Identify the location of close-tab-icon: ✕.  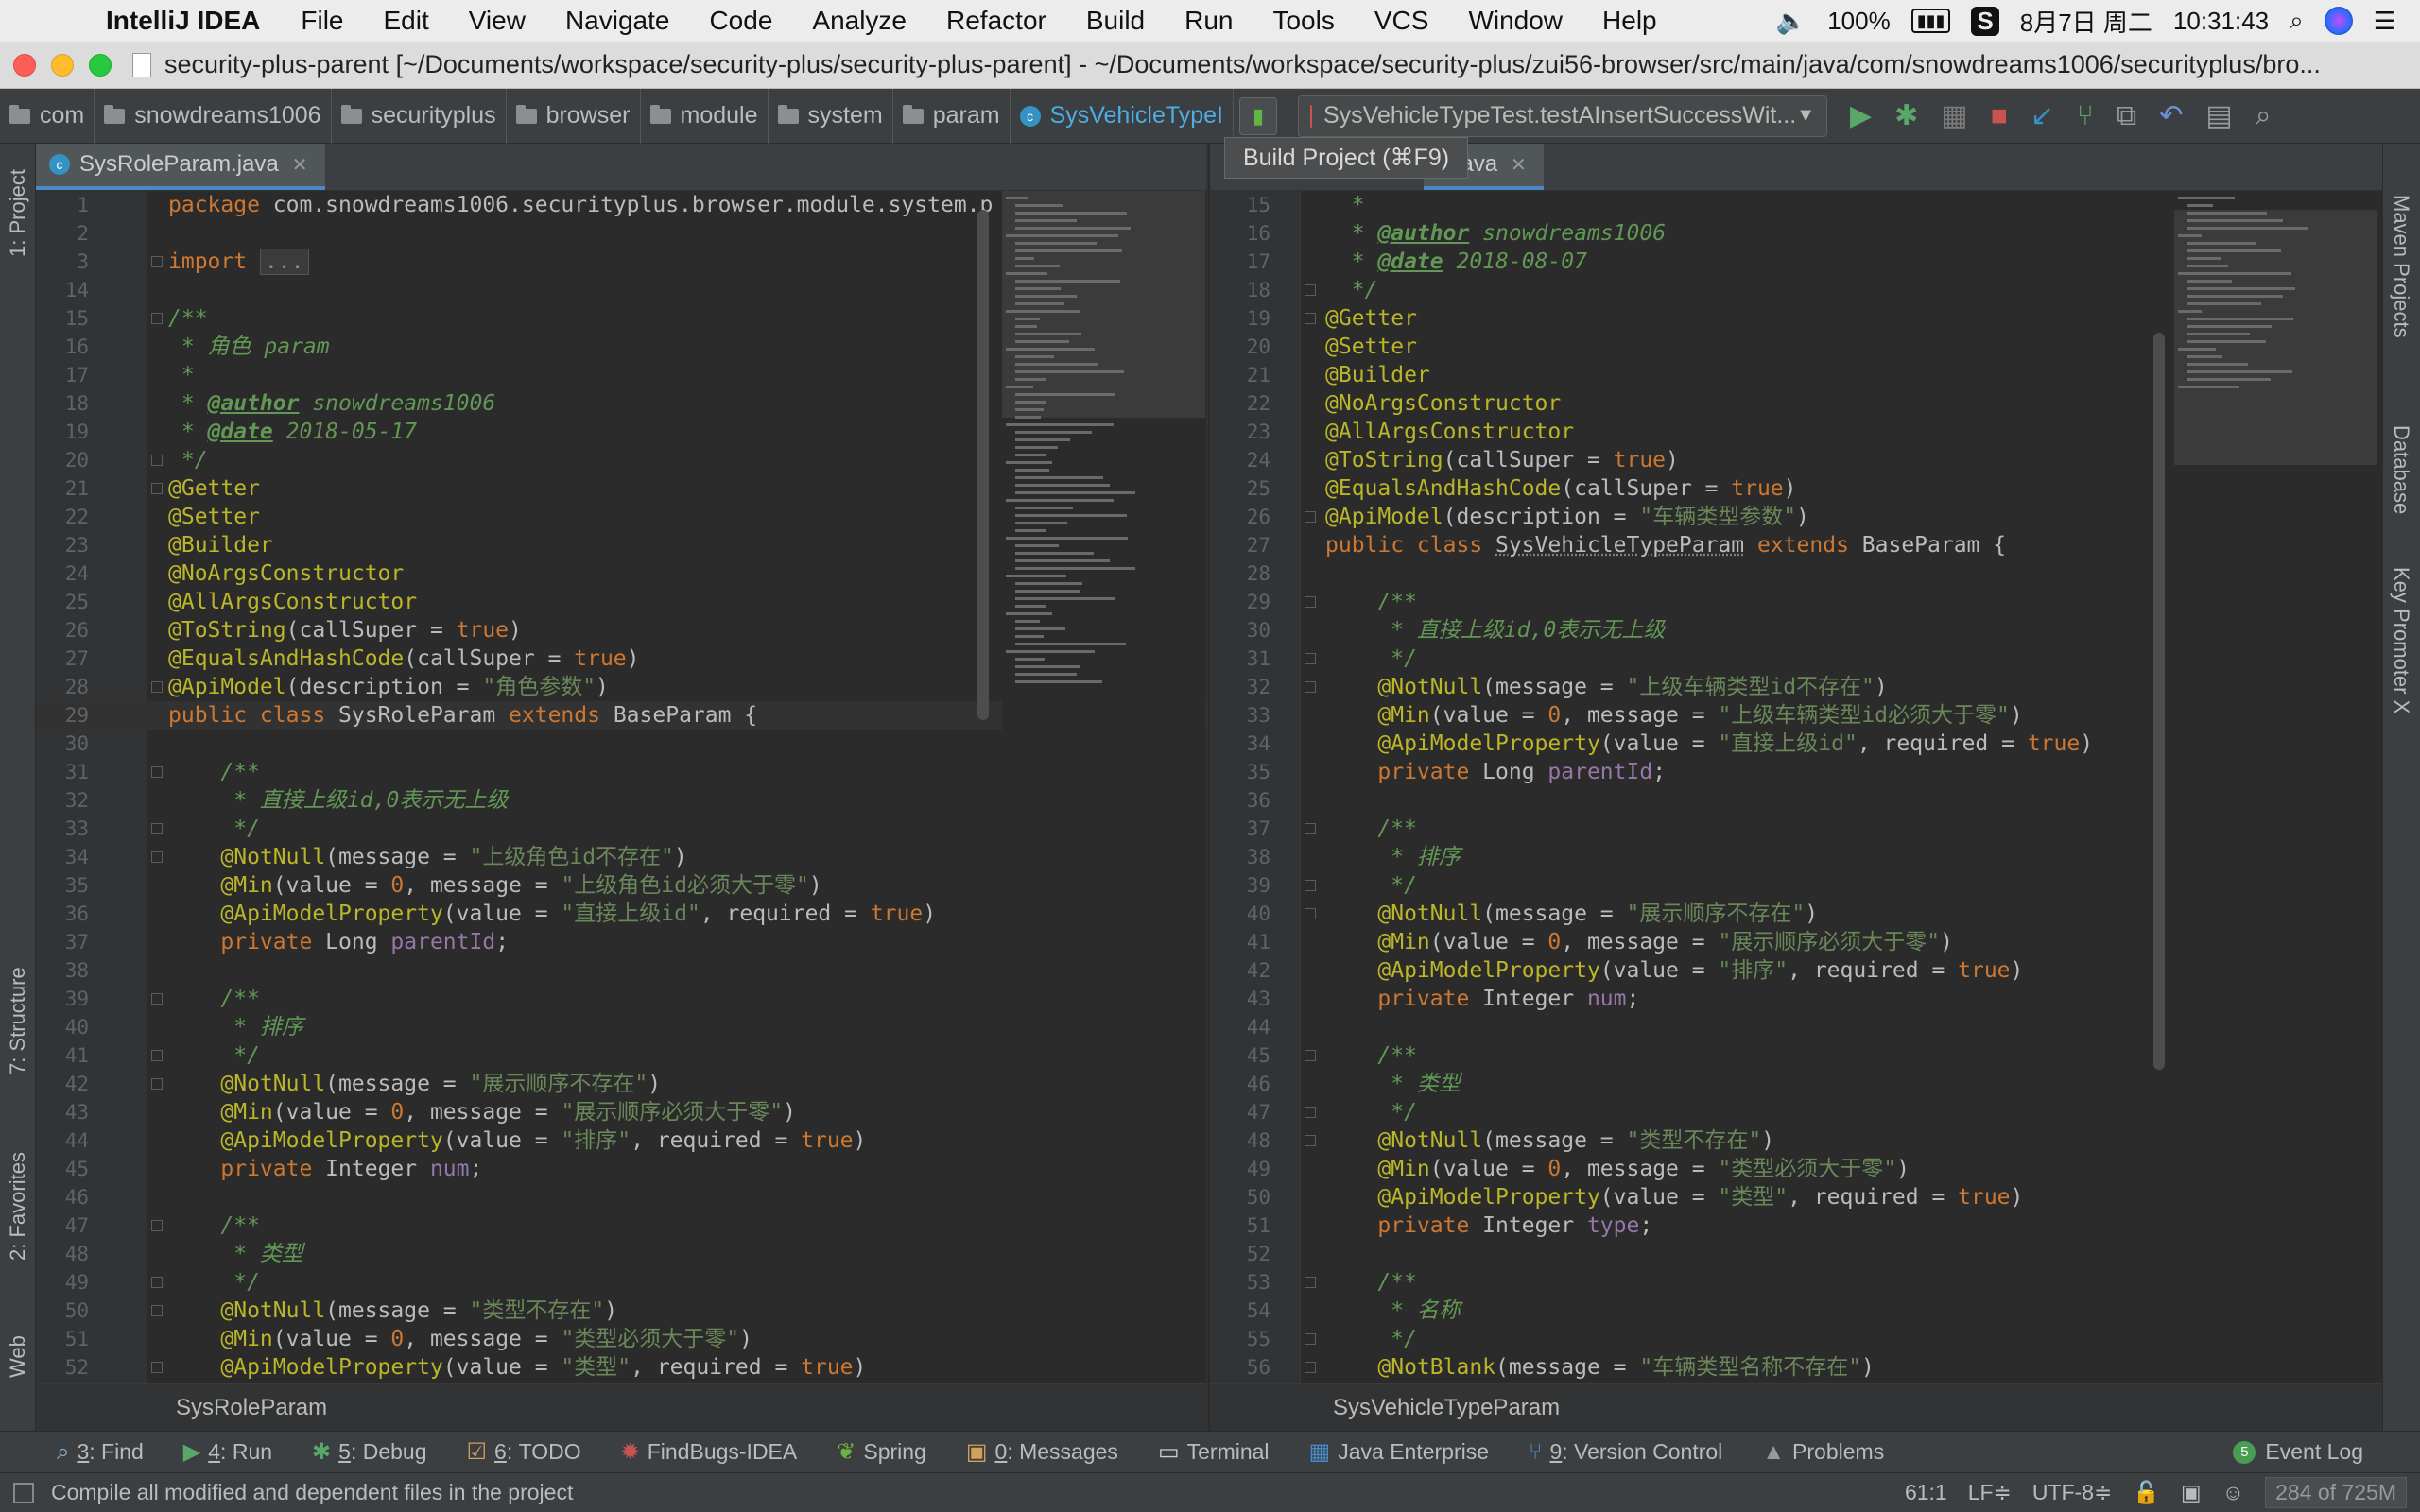
(300, 165).